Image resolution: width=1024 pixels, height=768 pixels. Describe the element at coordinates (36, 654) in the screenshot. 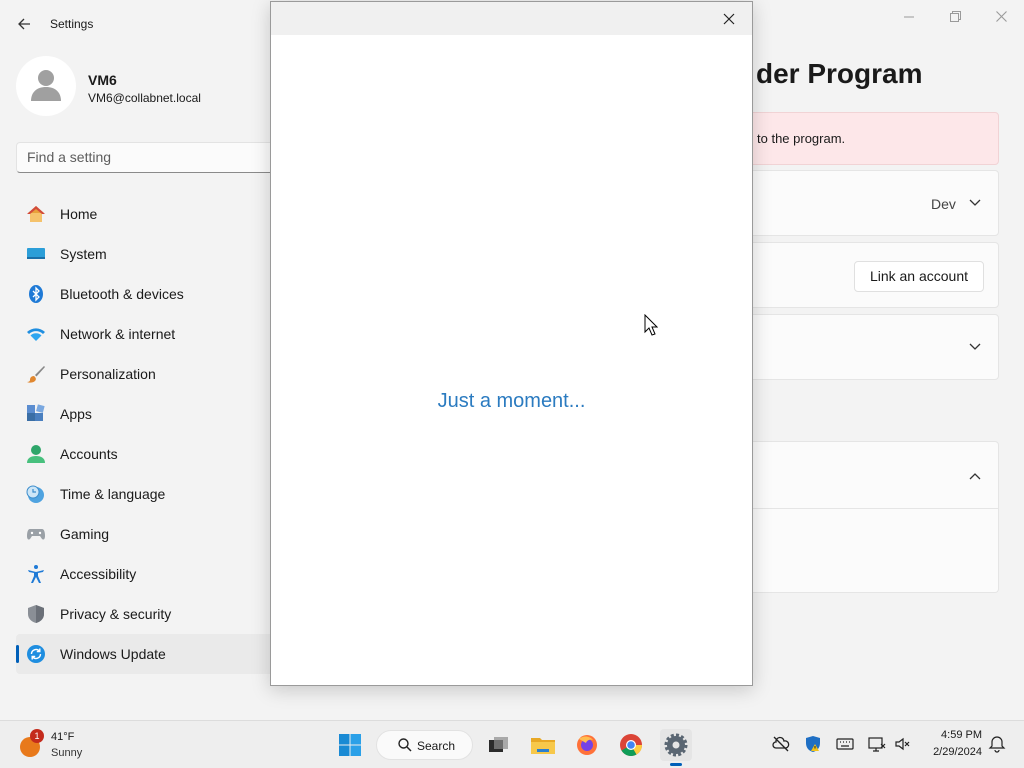

I see `update-icon` at that location.